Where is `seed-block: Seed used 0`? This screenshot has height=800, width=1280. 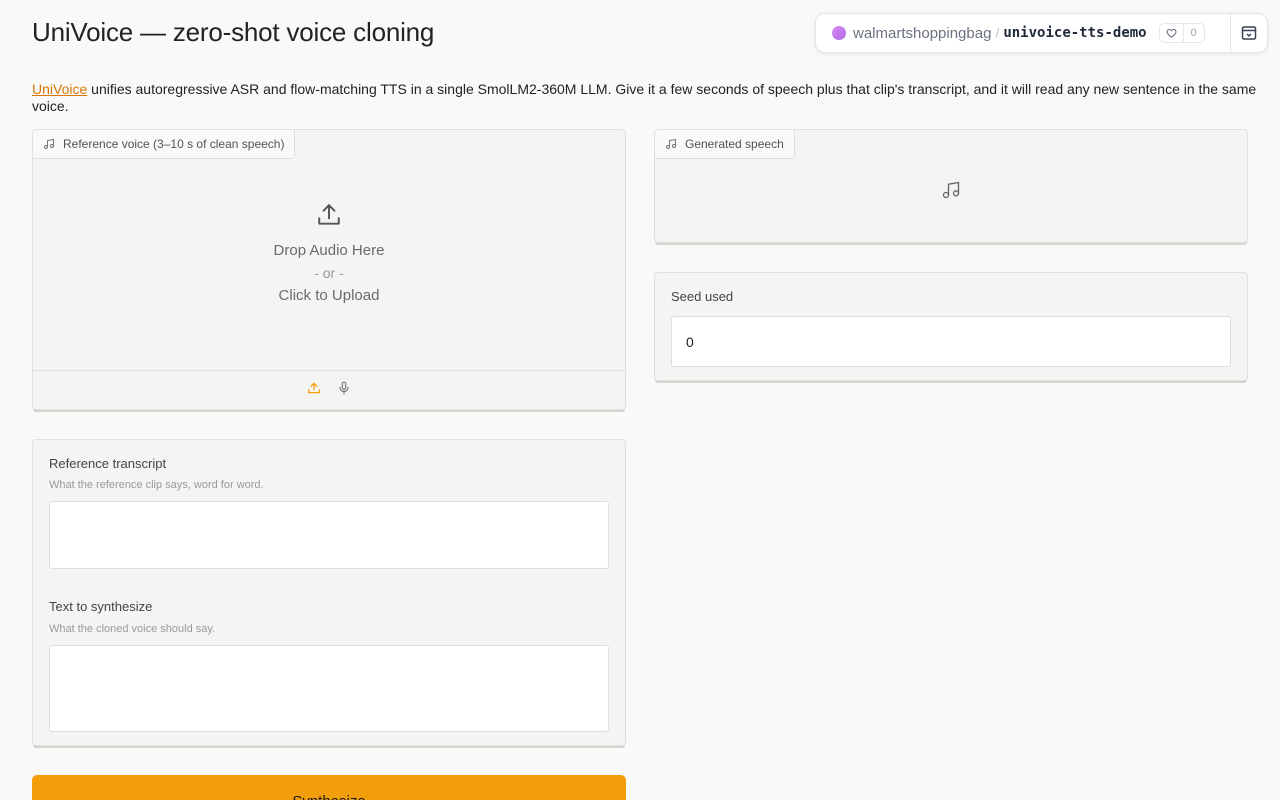
seed-block: Seed used 0 is located at coordinates (951, 326).